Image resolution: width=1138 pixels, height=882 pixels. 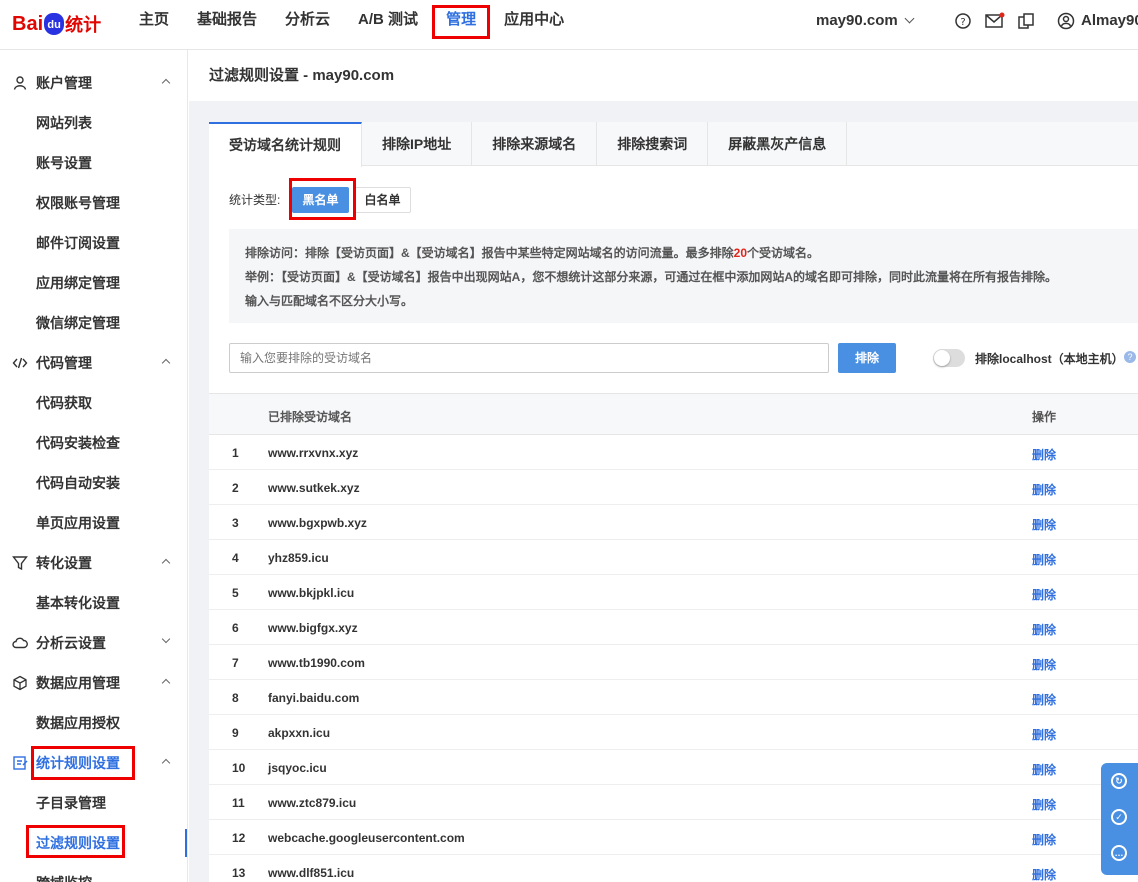 What do you see at coordinates (317, 523) in the screenshot?
I see `row-domain: www.bgxpwb.xyz` at bounding box center [317, 523].